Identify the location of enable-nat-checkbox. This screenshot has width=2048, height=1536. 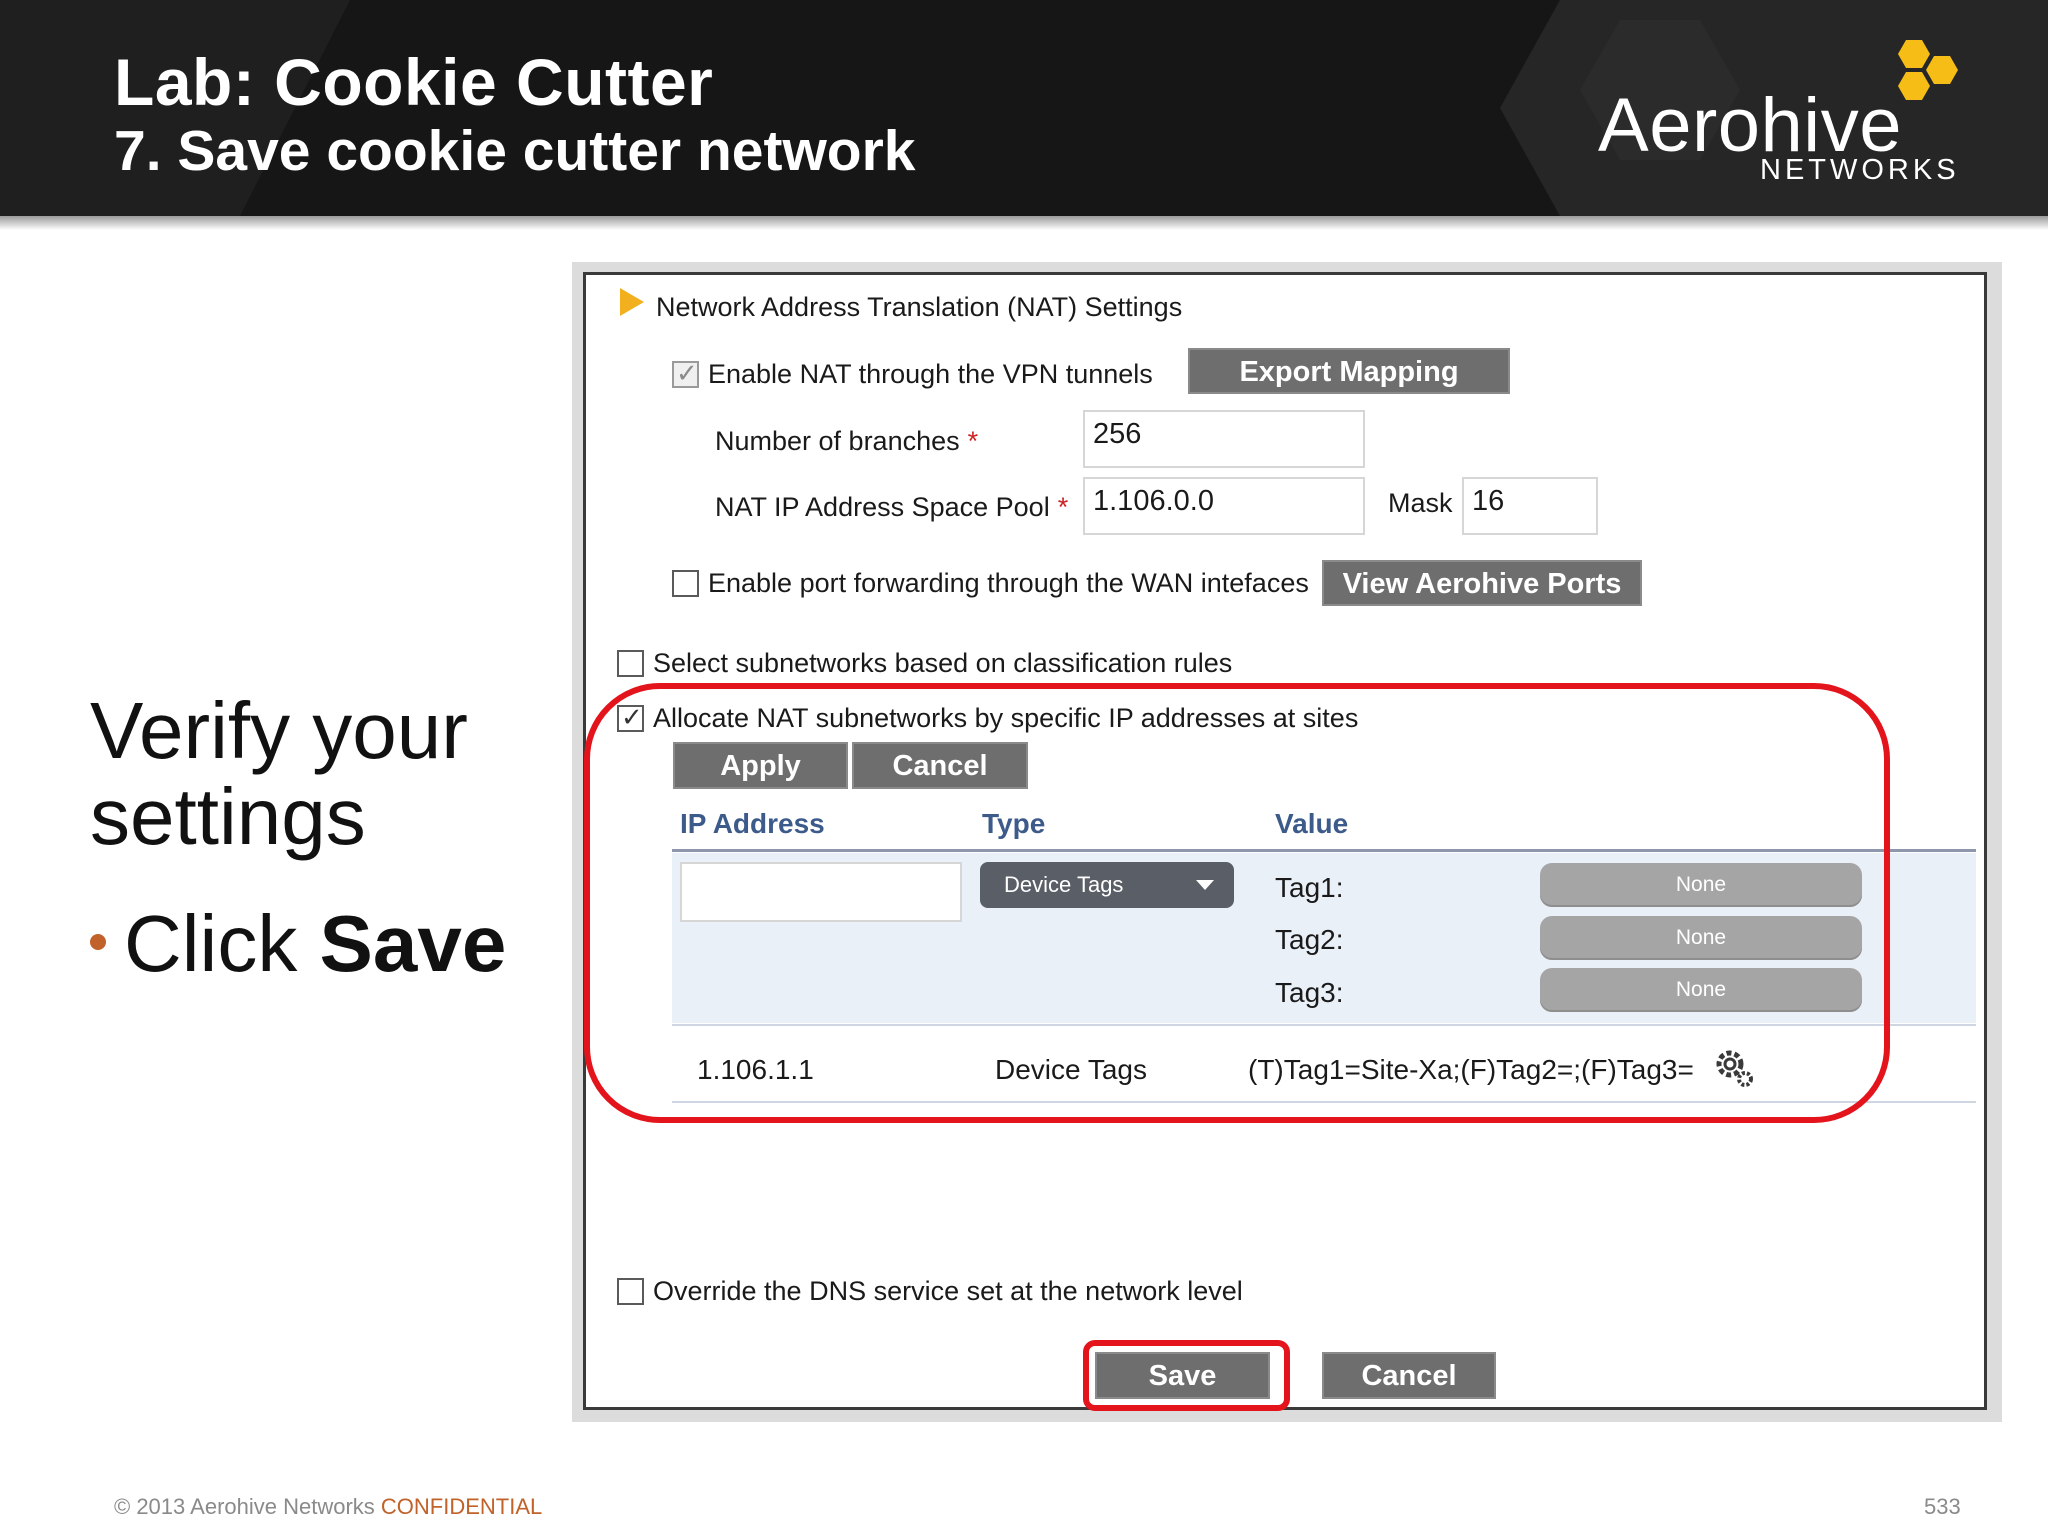
(685, 374).